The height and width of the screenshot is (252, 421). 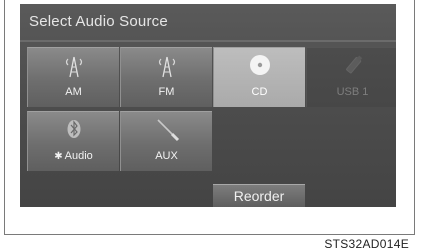 I want to click on frame-border-left, so click(x=4, y=117).